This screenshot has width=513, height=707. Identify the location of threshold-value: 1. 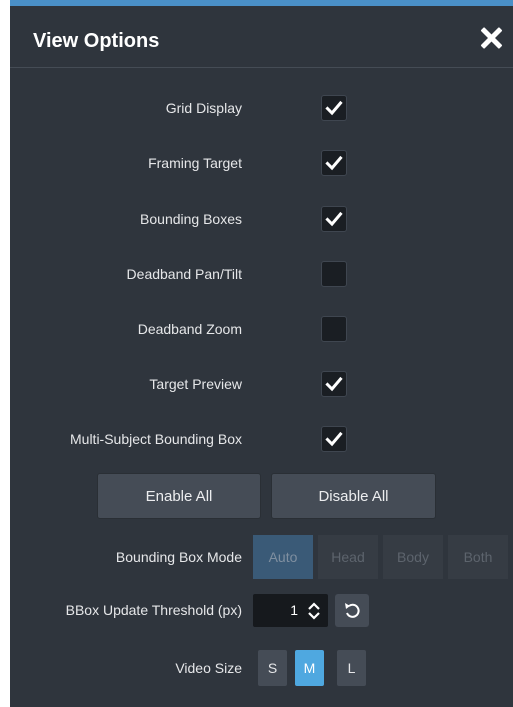
(294, 610).